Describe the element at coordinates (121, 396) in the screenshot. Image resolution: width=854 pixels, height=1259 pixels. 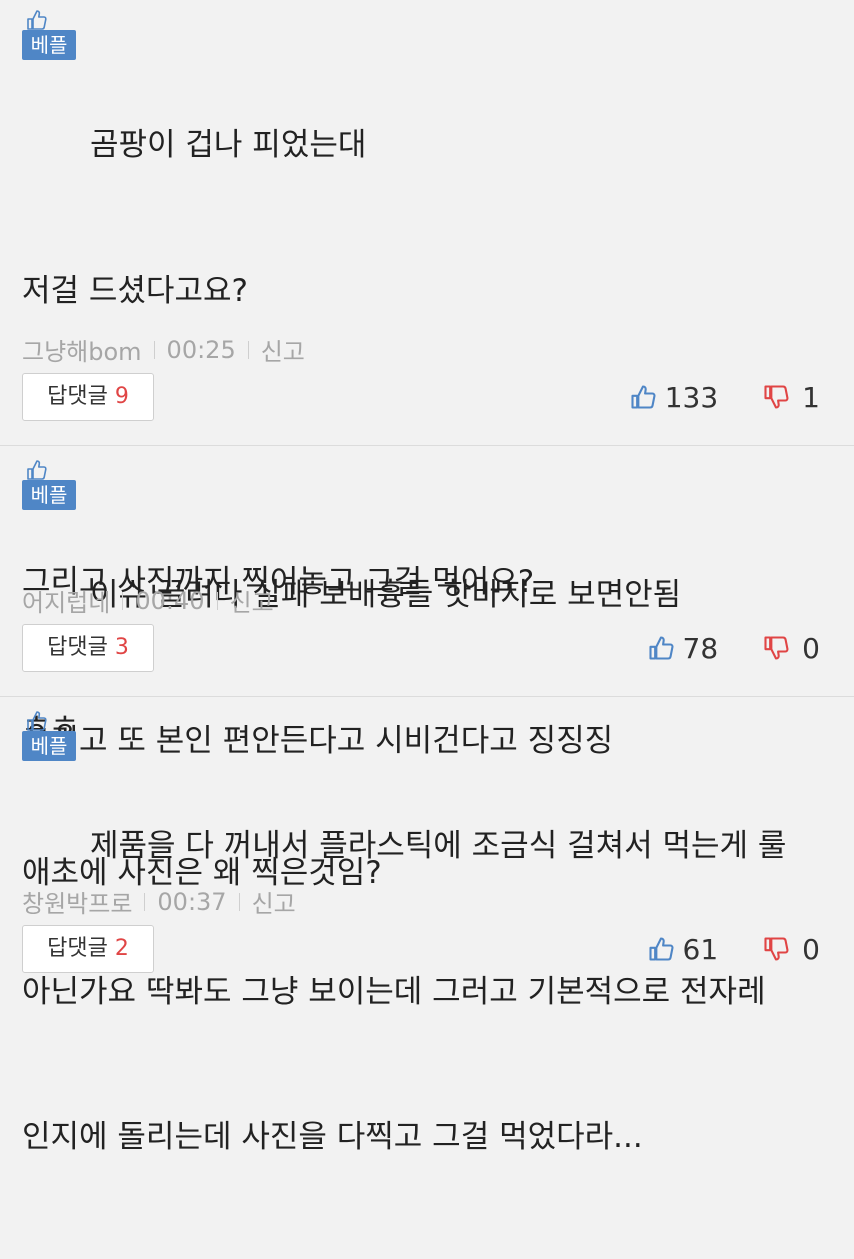
I see `reply-count: 9` at that location.